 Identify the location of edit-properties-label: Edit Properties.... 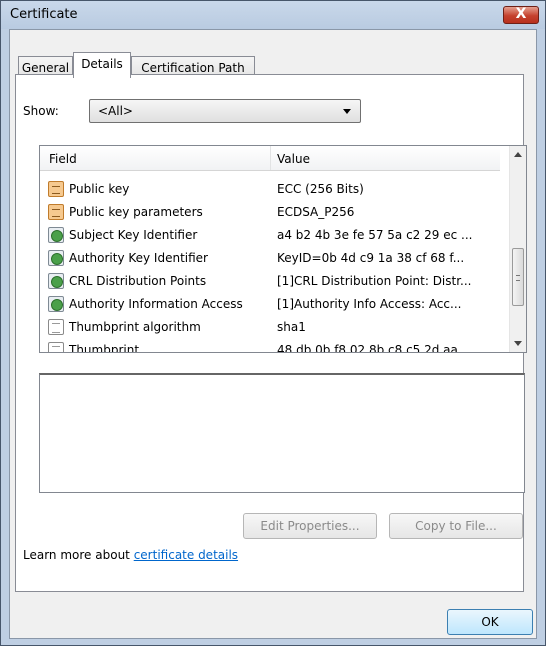
(310, 526).